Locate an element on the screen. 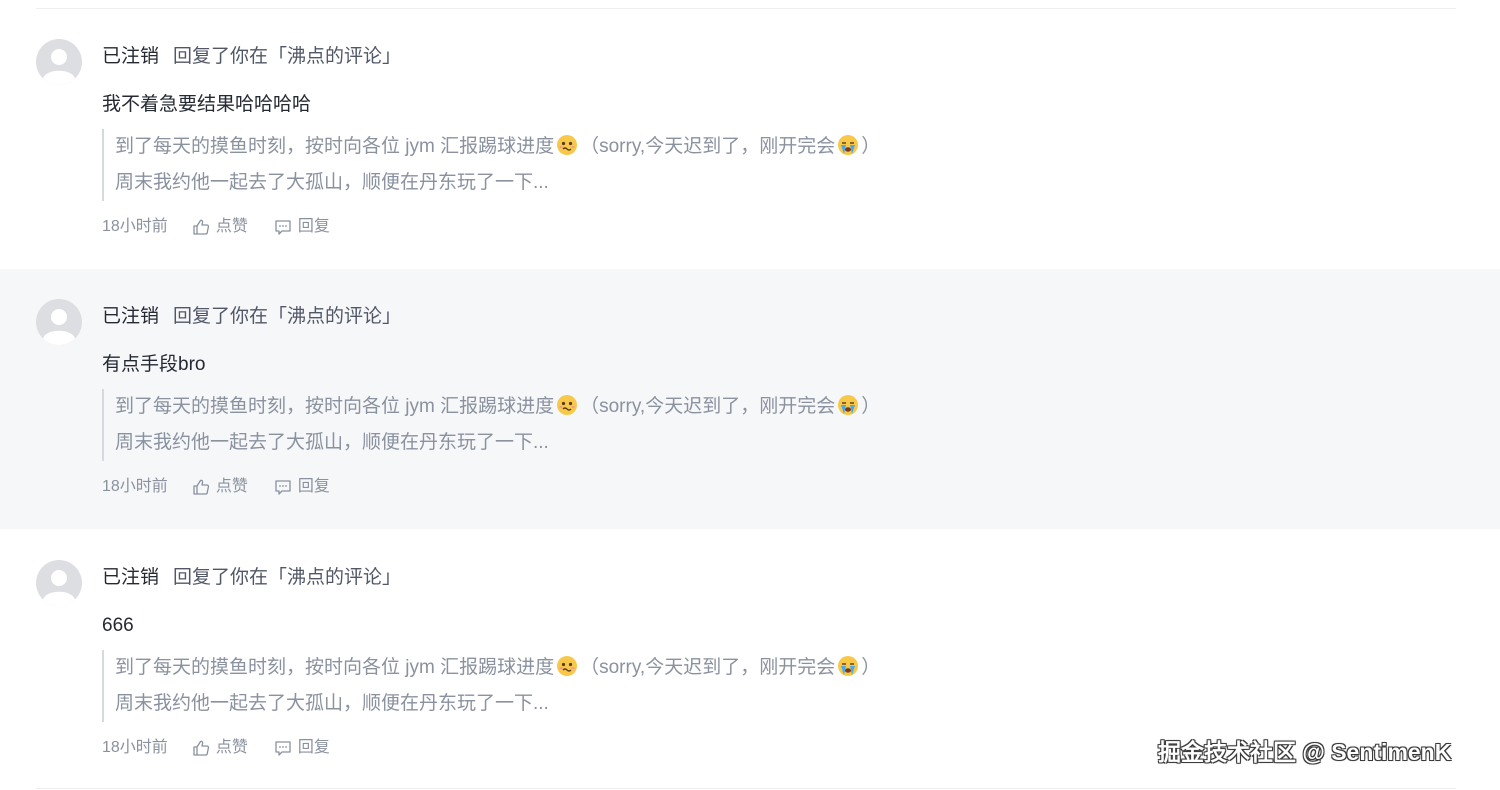 Image resolution: width=1500 pixels, height=790 pixels. reply-content: 666 is located at coordinates (118, 625).